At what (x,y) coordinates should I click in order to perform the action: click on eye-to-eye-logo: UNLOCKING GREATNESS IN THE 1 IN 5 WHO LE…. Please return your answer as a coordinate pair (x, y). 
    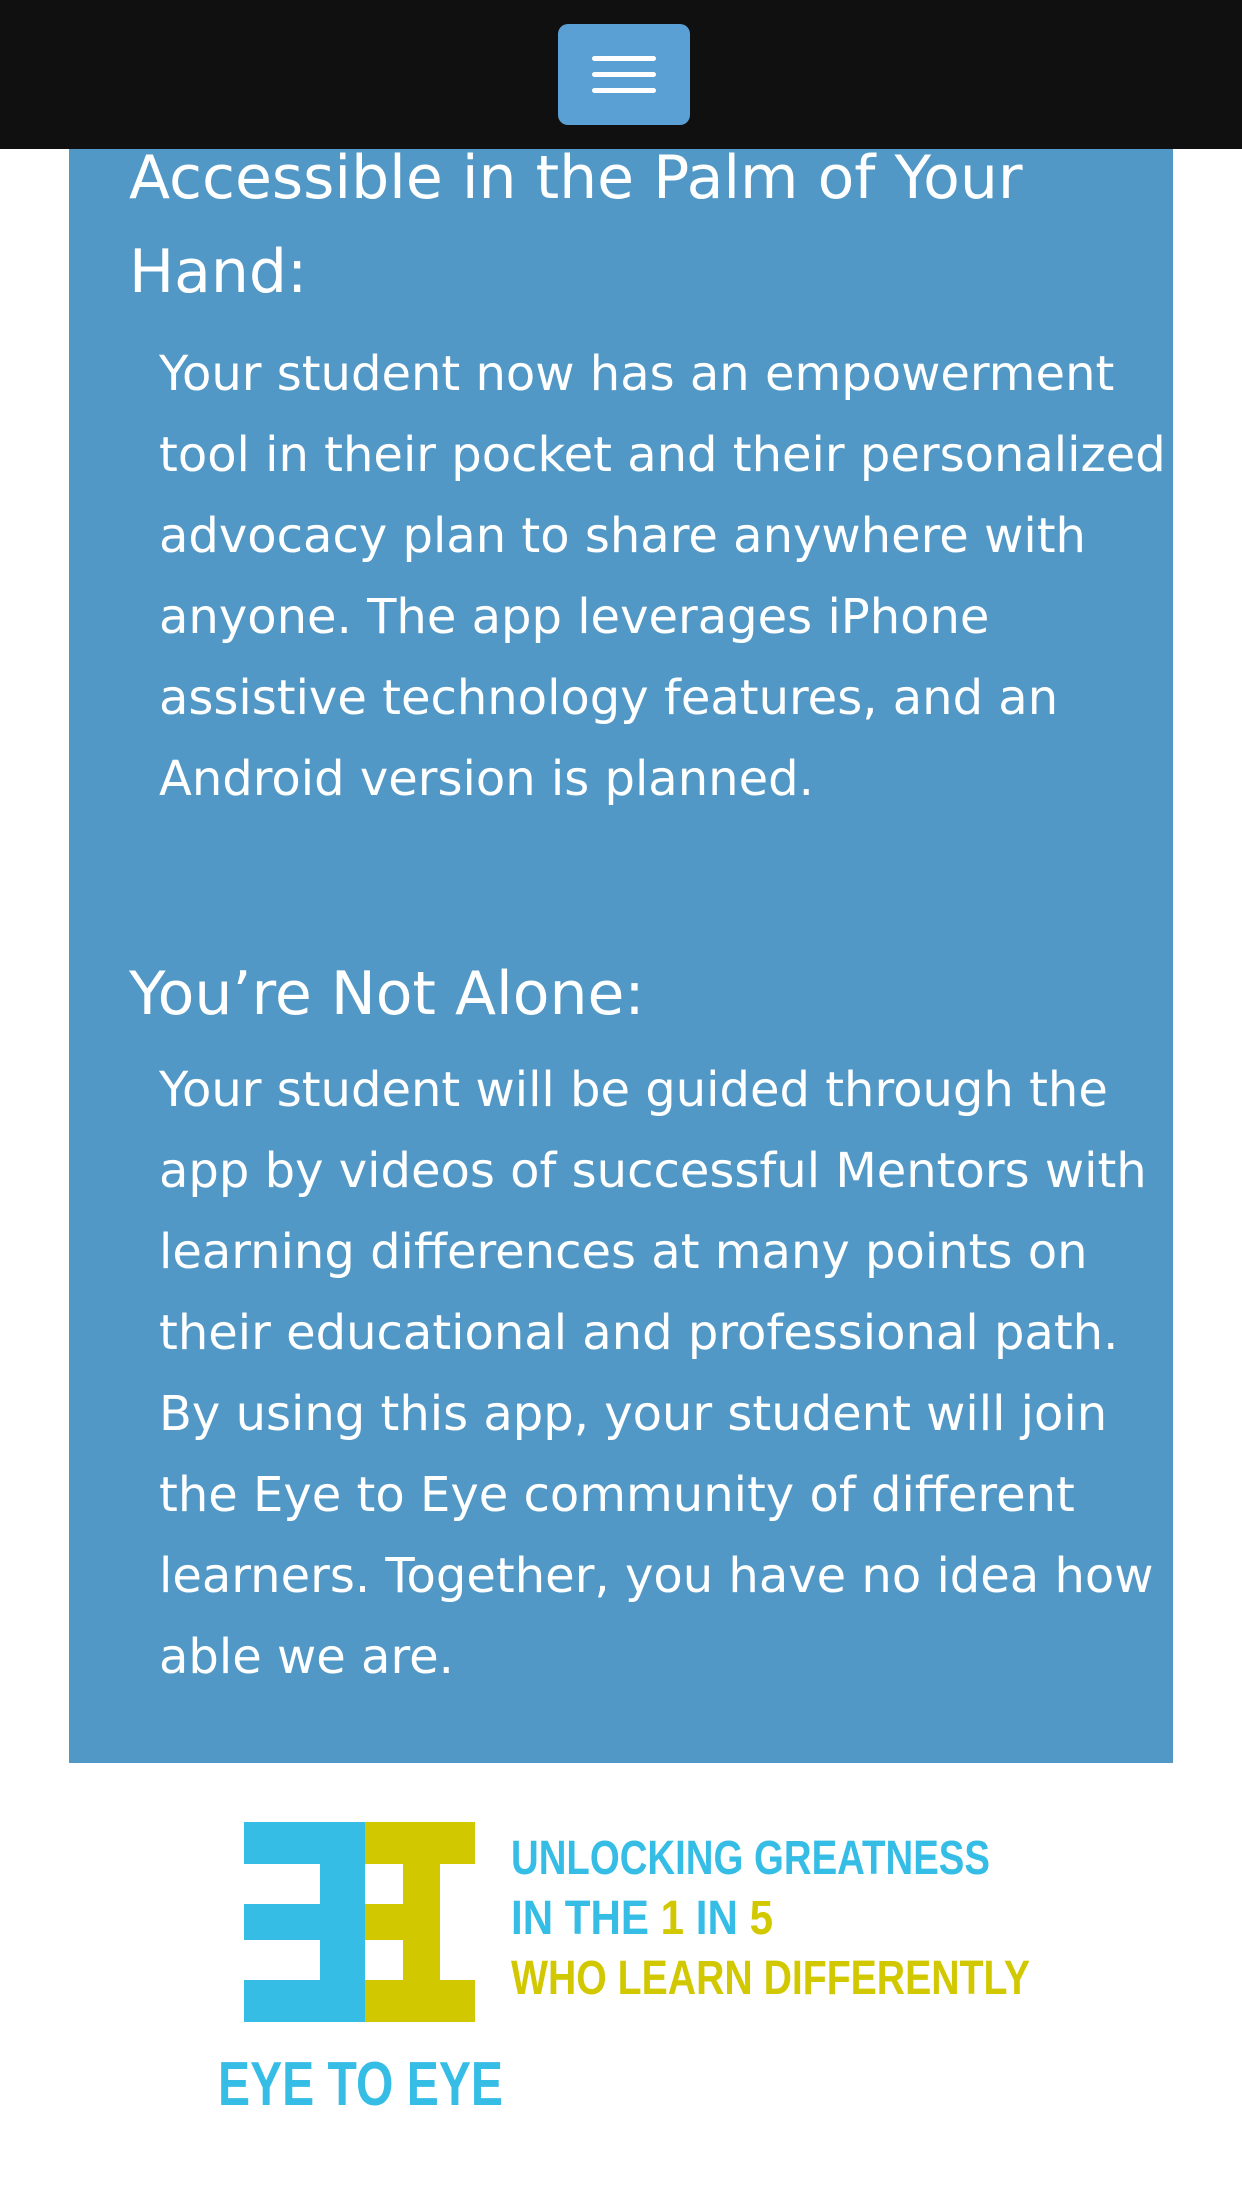
    Looking at the image, I should click on (624, 1970).